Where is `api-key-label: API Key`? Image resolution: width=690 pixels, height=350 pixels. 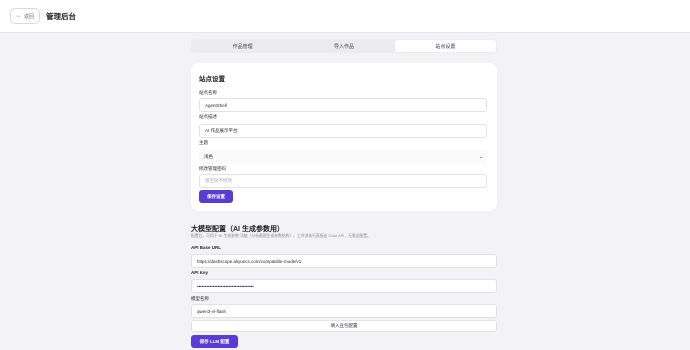 api-key-label: API Key is located at coordinates (200, 272).